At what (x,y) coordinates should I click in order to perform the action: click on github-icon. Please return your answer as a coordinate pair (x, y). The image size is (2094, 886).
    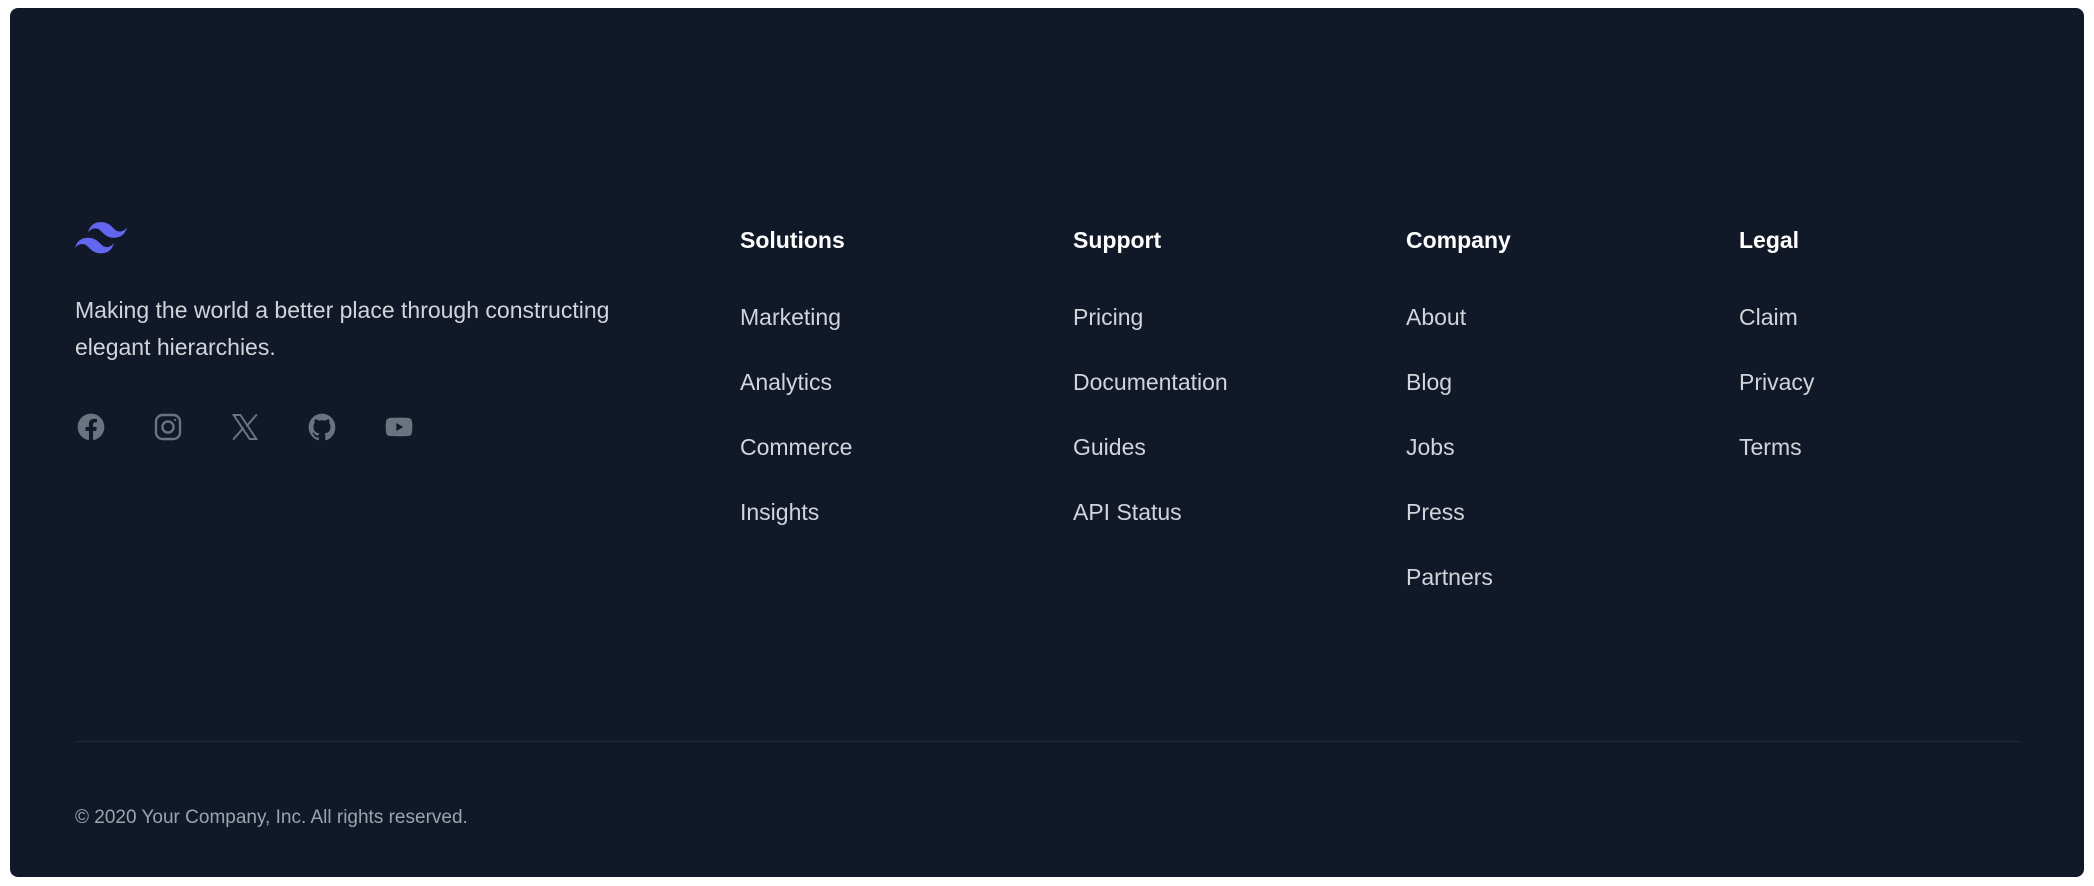
    Looking at the image, I should click on (322, 427).